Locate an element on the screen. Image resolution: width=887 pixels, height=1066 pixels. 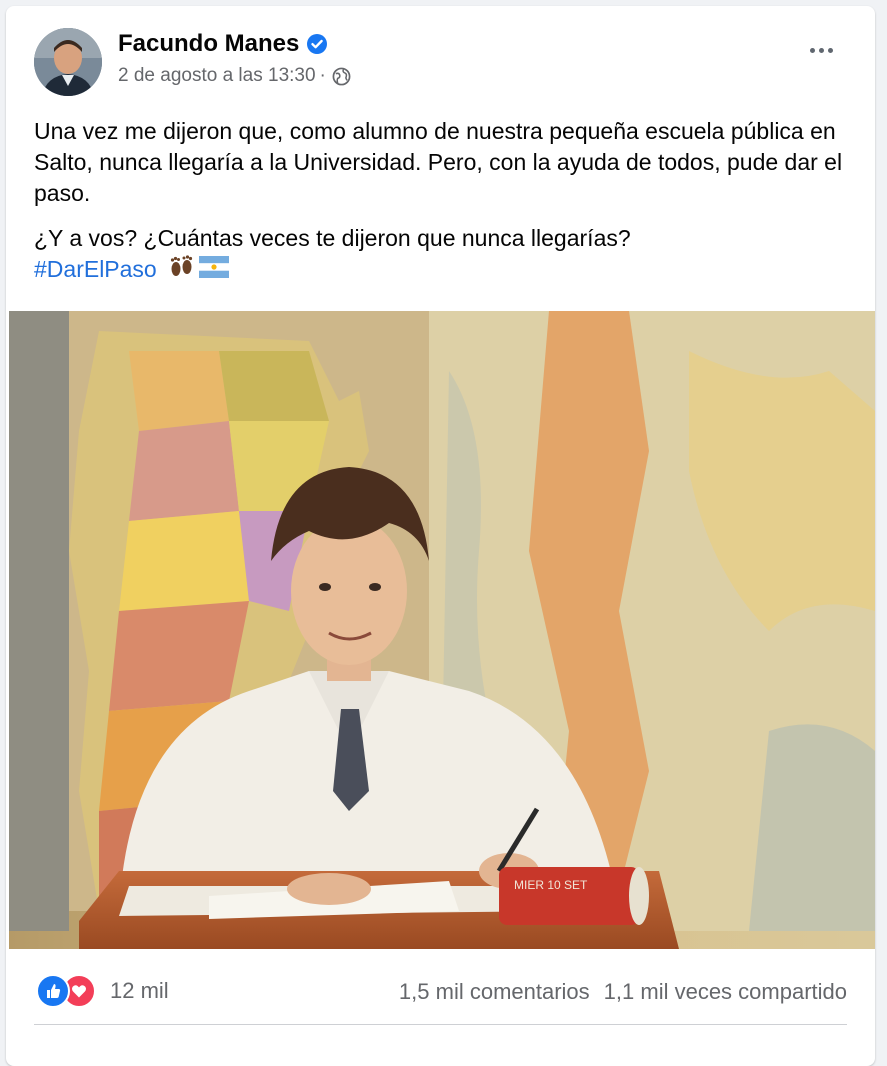
post-meta: 2 de agosto a las 13:30 · is located at coordinates (234, 76).